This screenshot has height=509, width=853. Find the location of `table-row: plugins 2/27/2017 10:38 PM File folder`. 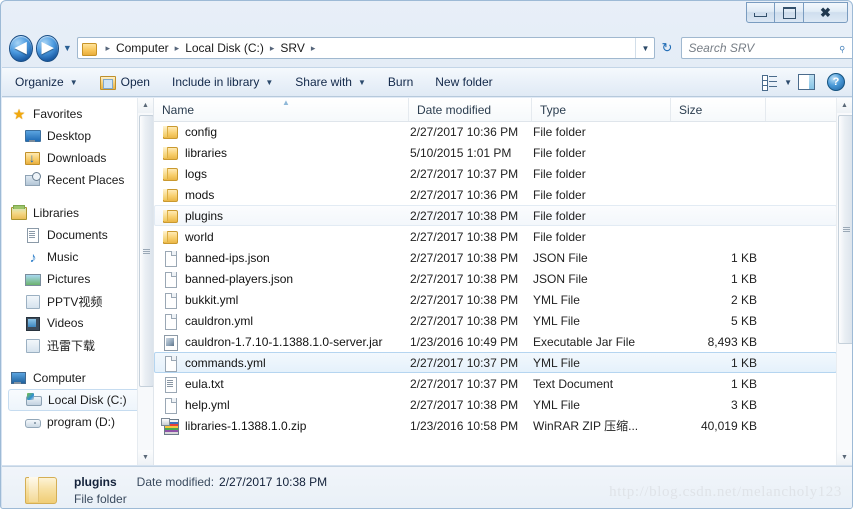

table-row: plugins 2/27/2017 10:38 PM File folder is located at coordinates (495, 215).